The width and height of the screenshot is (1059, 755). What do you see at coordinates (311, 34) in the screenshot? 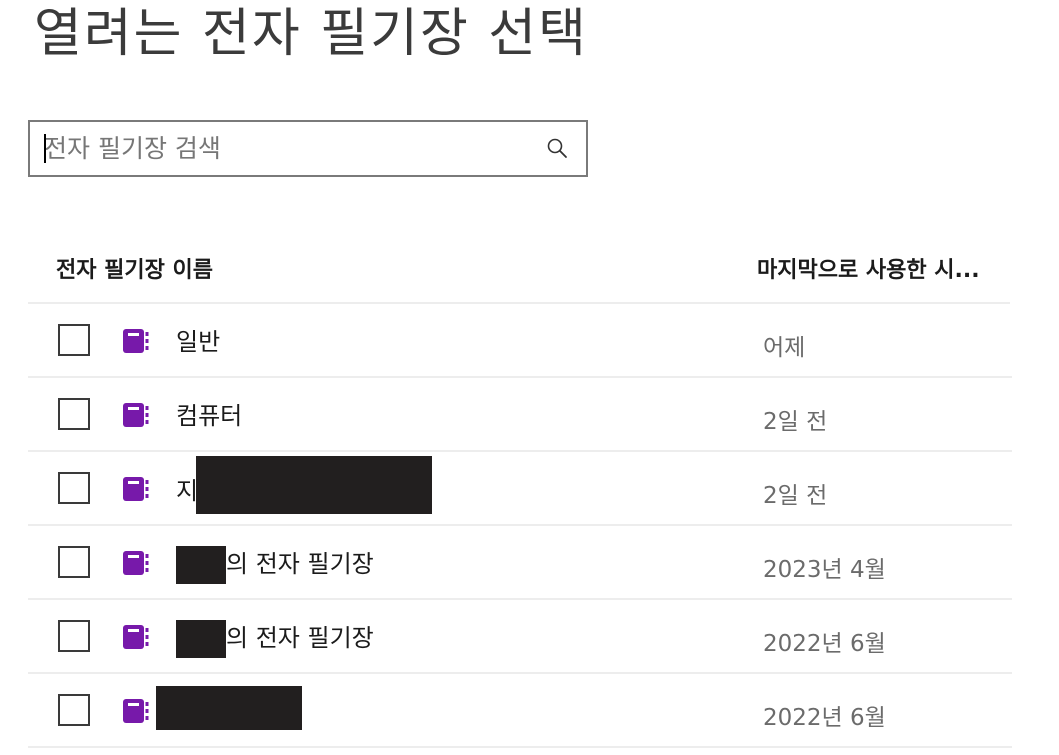
I see `page-title: 열려는 전자 필기장 선택` at bounding box center [311, 34].